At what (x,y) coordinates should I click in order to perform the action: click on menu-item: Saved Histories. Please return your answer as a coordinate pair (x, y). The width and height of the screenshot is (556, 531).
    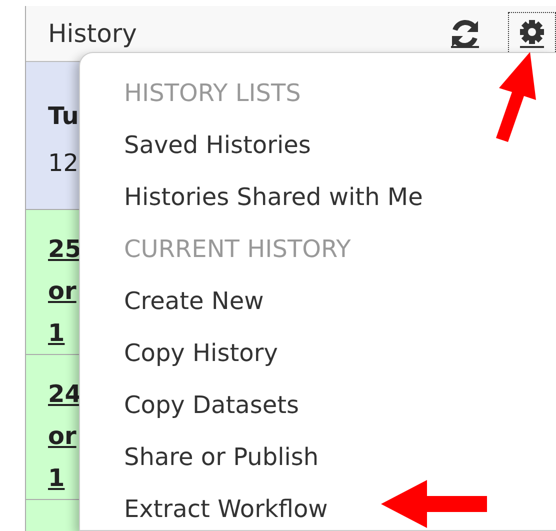
    Looking at the image, I should click on (217, 145).